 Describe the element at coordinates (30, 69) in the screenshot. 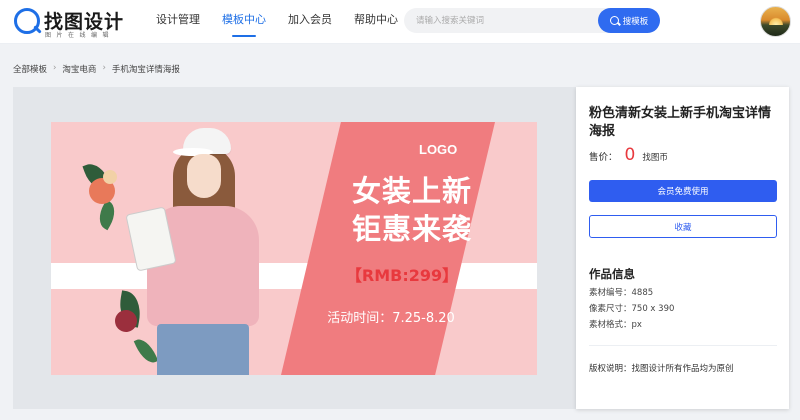

I see `breadcrumb-item-all-templates: 全部模板` at that location.